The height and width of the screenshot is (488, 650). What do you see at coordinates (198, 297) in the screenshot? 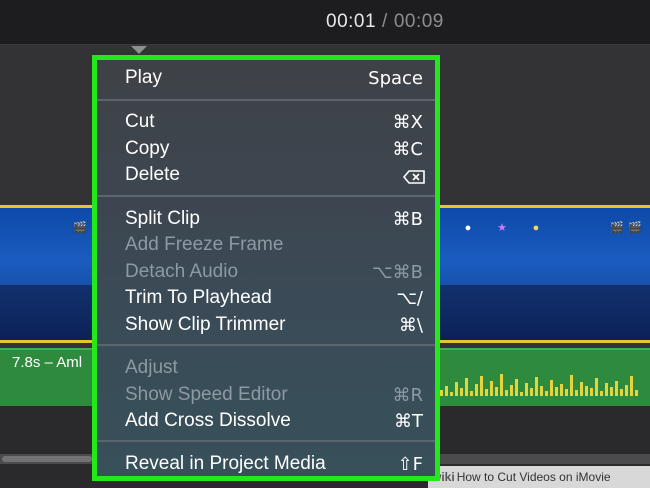
I see `menu-item-label: Trim To Playhead` at bounding box center [198, 297].